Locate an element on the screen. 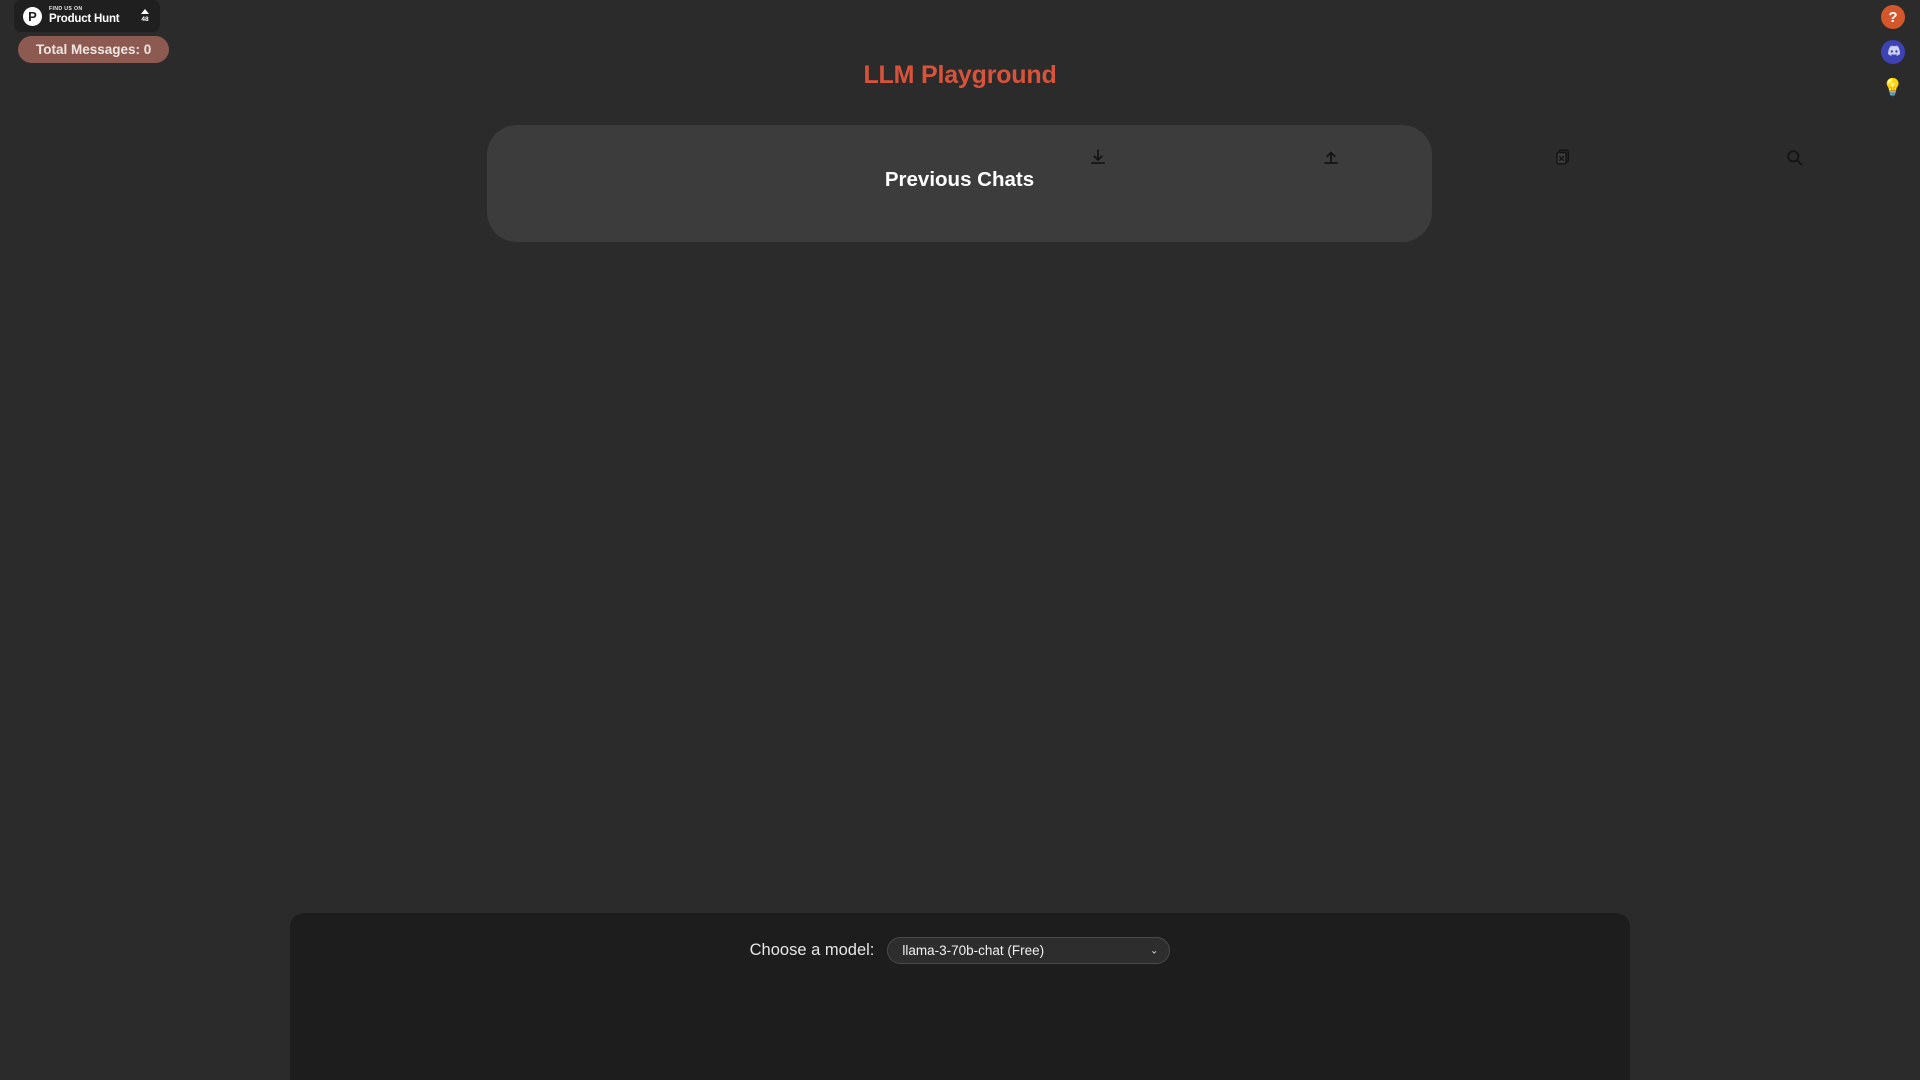 Image resolution: width=1920 pixels, height=1080 pixels. upvote-count: 48 is located at coordinates (145, 19).